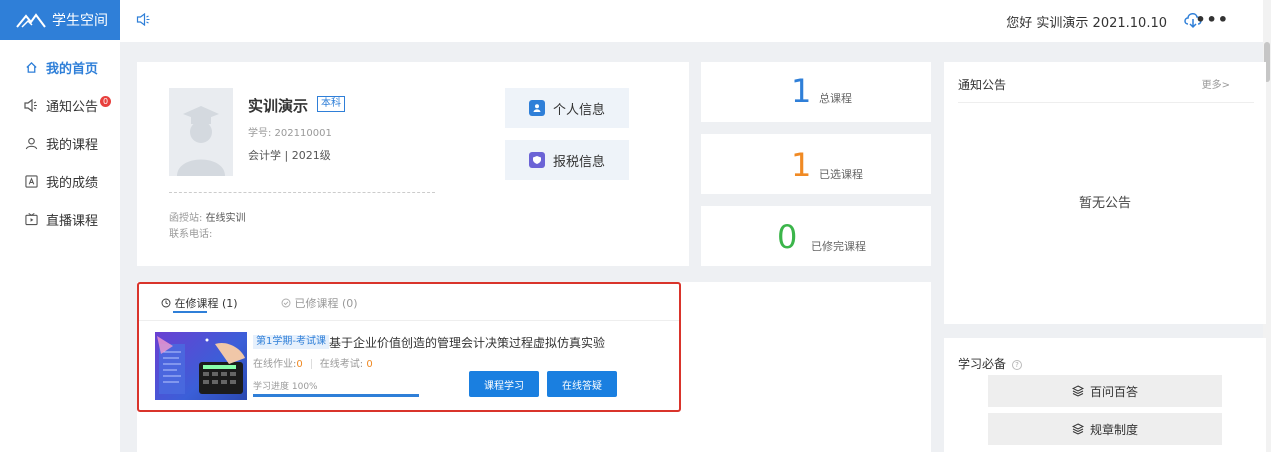  Describe the element at coordinates (80, 21) in the screenshot. I see `logo-text: 学生空间` at that location.